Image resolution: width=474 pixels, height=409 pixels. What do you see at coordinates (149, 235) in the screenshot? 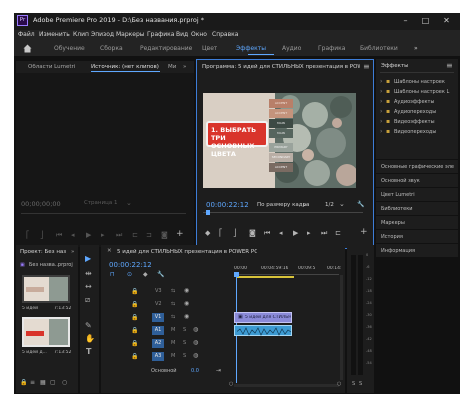
I see `overwrite-icon: ⊐` at bounding box center [149, 235].